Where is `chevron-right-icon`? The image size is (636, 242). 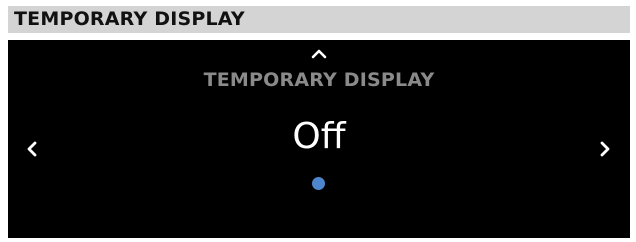
chevron-right-icon is located at coordinates (605, 149).